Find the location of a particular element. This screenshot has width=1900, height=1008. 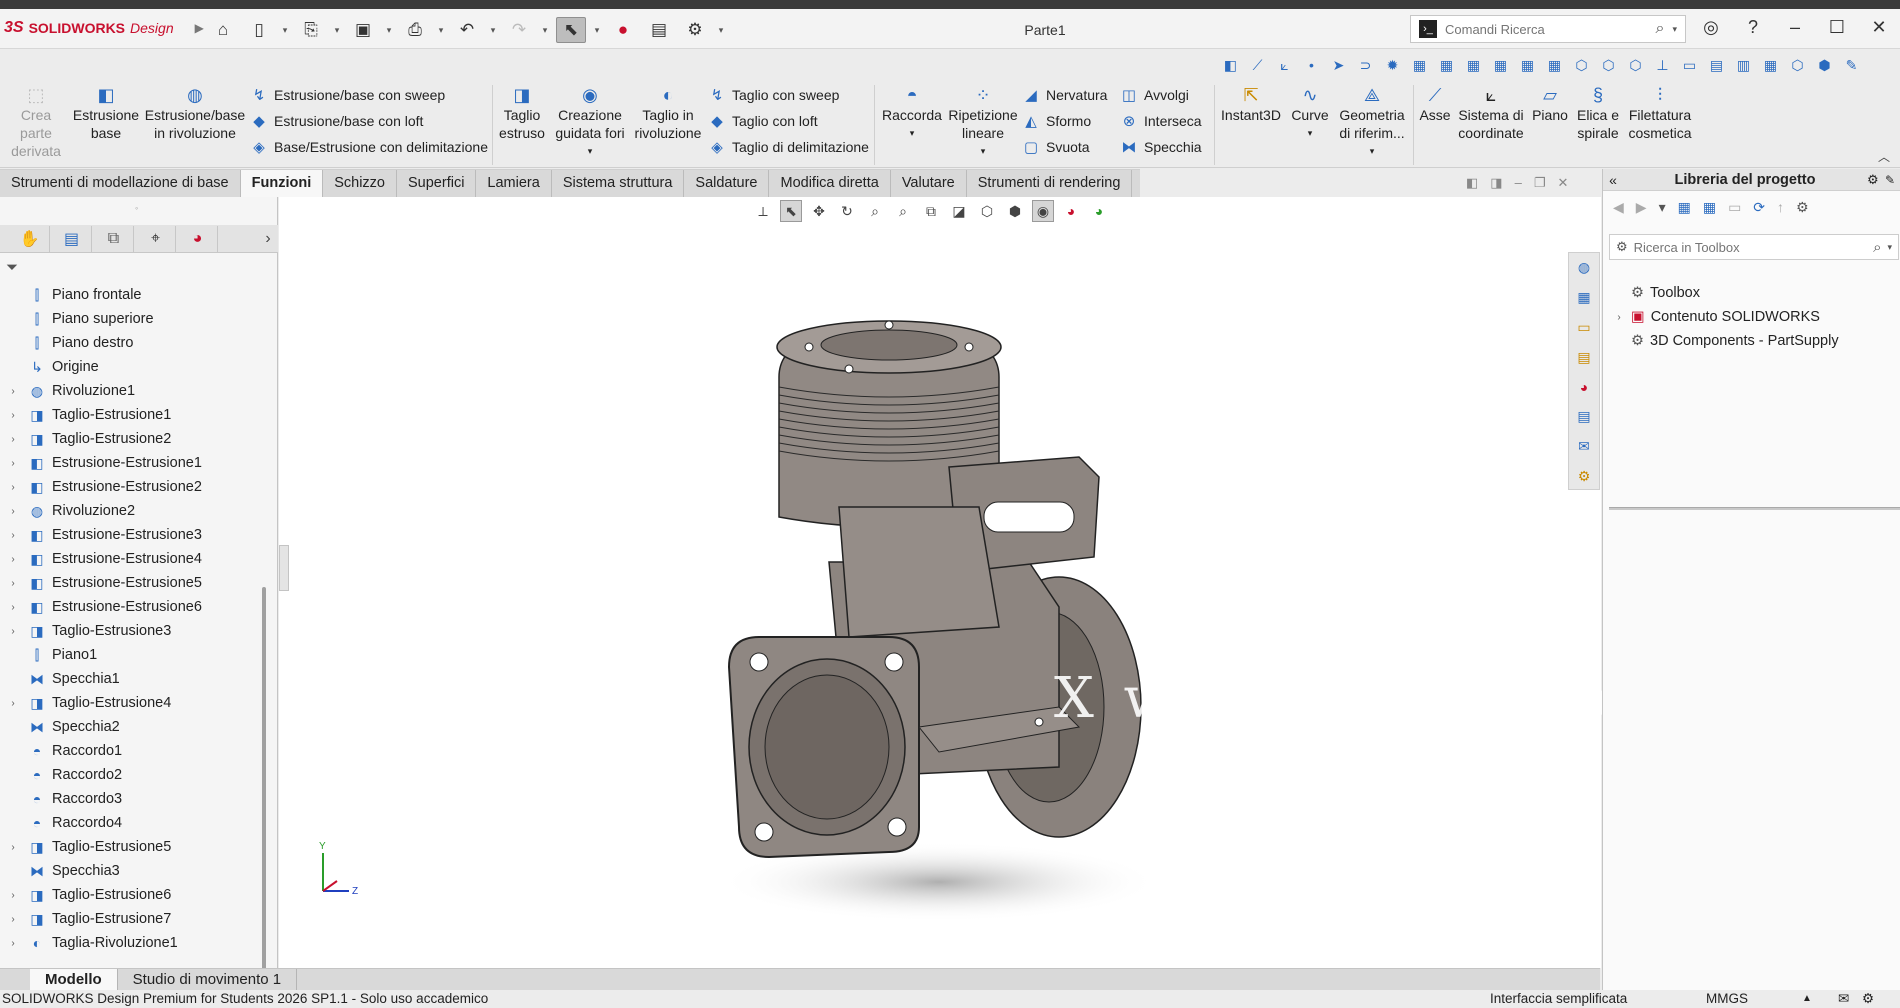

tree-item: ↳ Origine is located at coordinates (129, 367).